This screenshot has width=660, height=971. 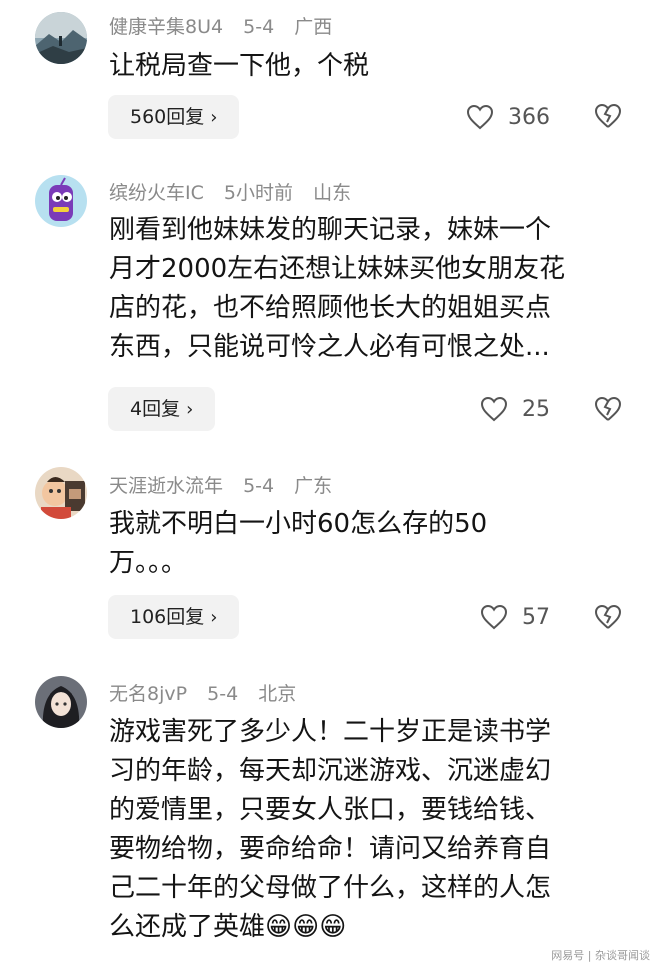 What do you see at coordinates (61, 702) in the screenshot?
I see `anime-girl-avatar-icon` at bounding box center [61, 702].